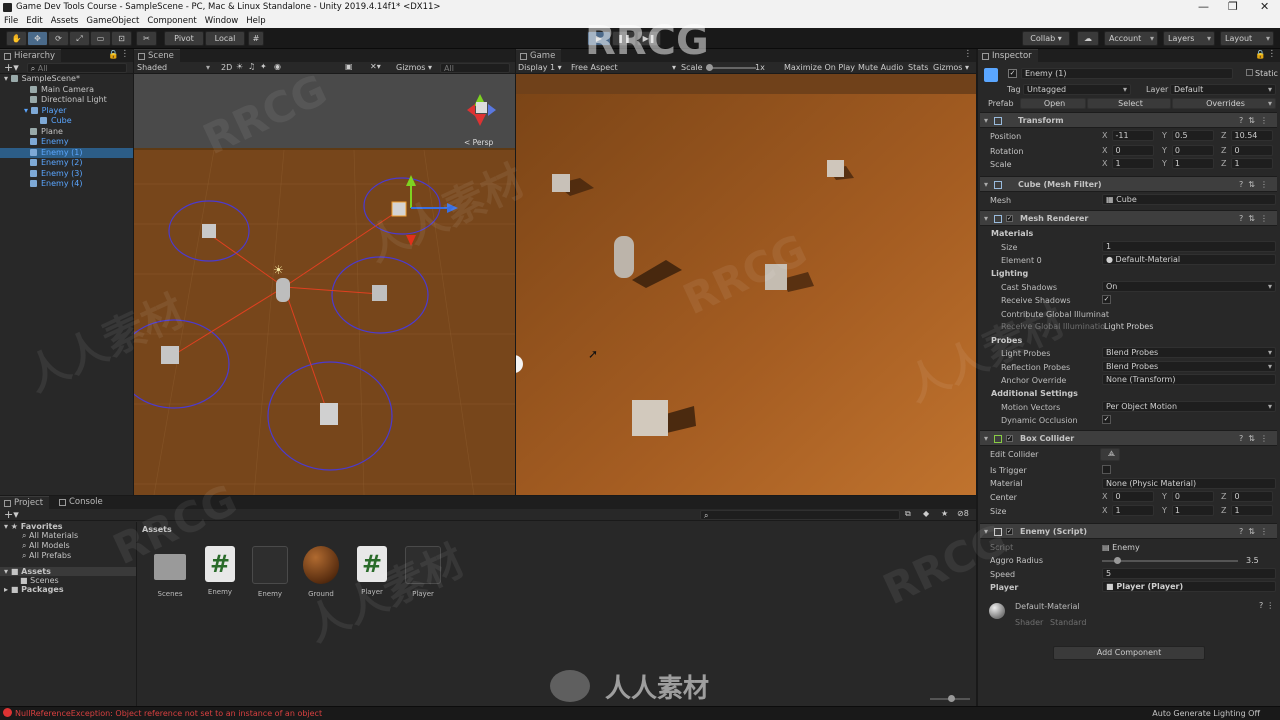 This screenshot has width=1280, height=720. Describe the element at coordinates (1247, 163) in the screenshot. I see `scale-z: Z1` at that location.